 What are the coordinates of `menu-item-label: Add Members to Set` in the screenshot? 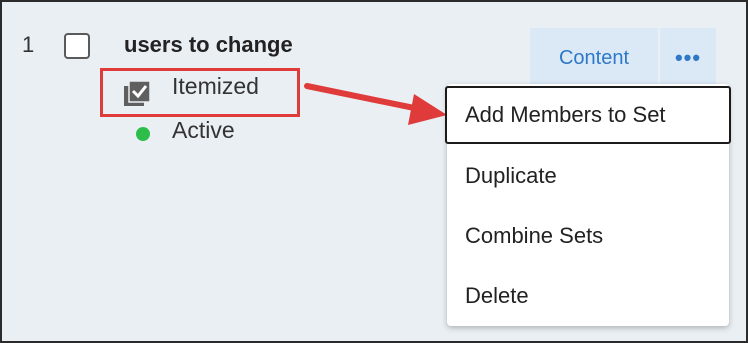 It's located at (565, 114).